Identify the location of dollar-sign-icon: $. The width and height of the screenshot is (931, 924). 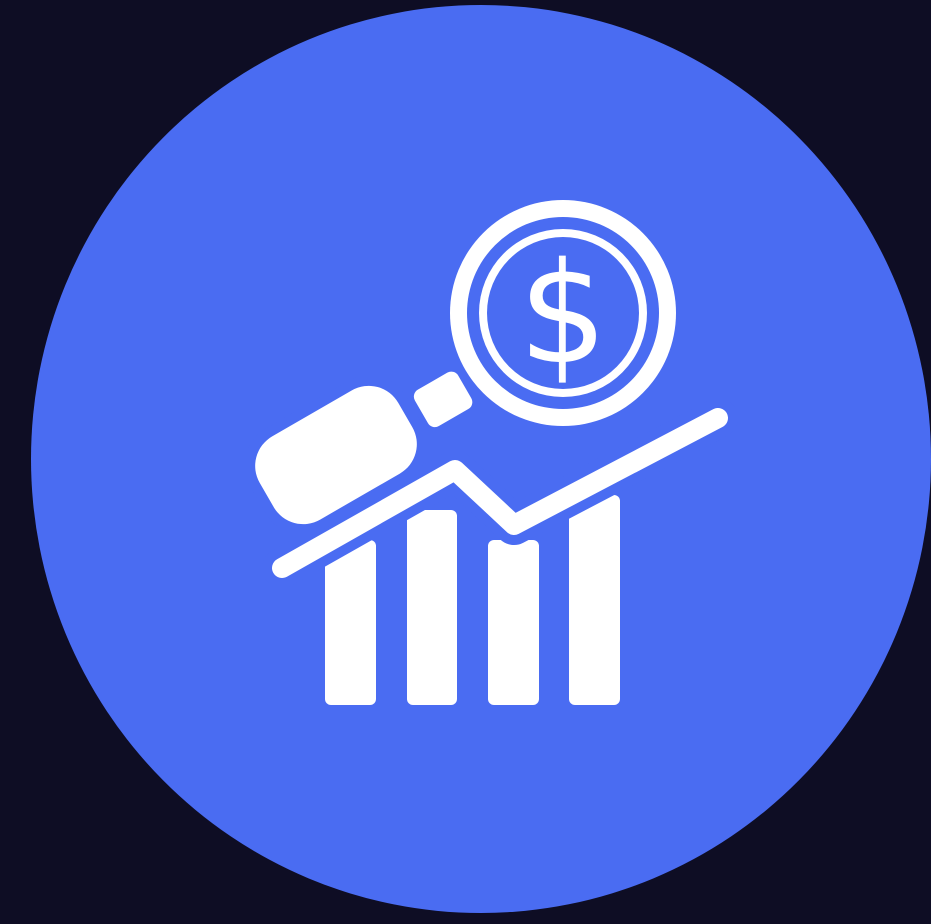
(562, 314).